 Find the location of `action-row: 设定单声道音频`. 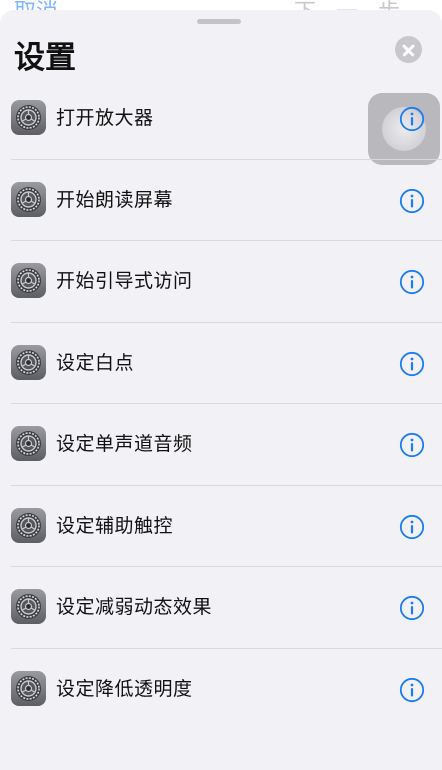

action-row: 设定单声道音频 is located at coordinates (221, 445).